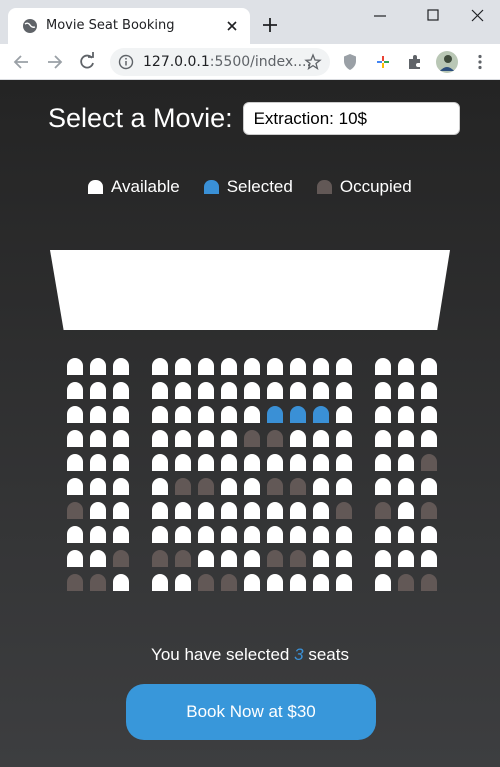  I want to click on colorful-extension-icon, so click(383, 62).